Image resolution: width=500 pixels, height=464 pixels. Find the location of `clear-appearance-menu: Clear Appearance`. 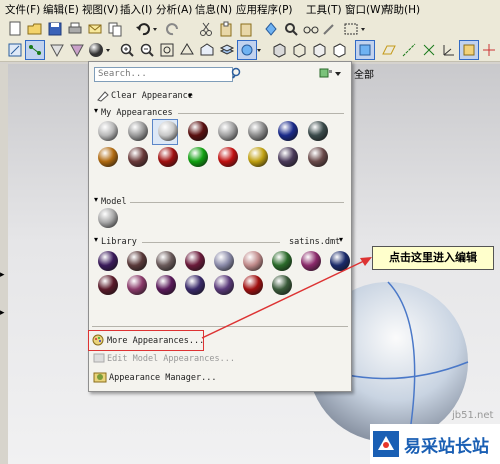

clear-appearance-menu: Clear Appearance is located at coordinates (152, 96).